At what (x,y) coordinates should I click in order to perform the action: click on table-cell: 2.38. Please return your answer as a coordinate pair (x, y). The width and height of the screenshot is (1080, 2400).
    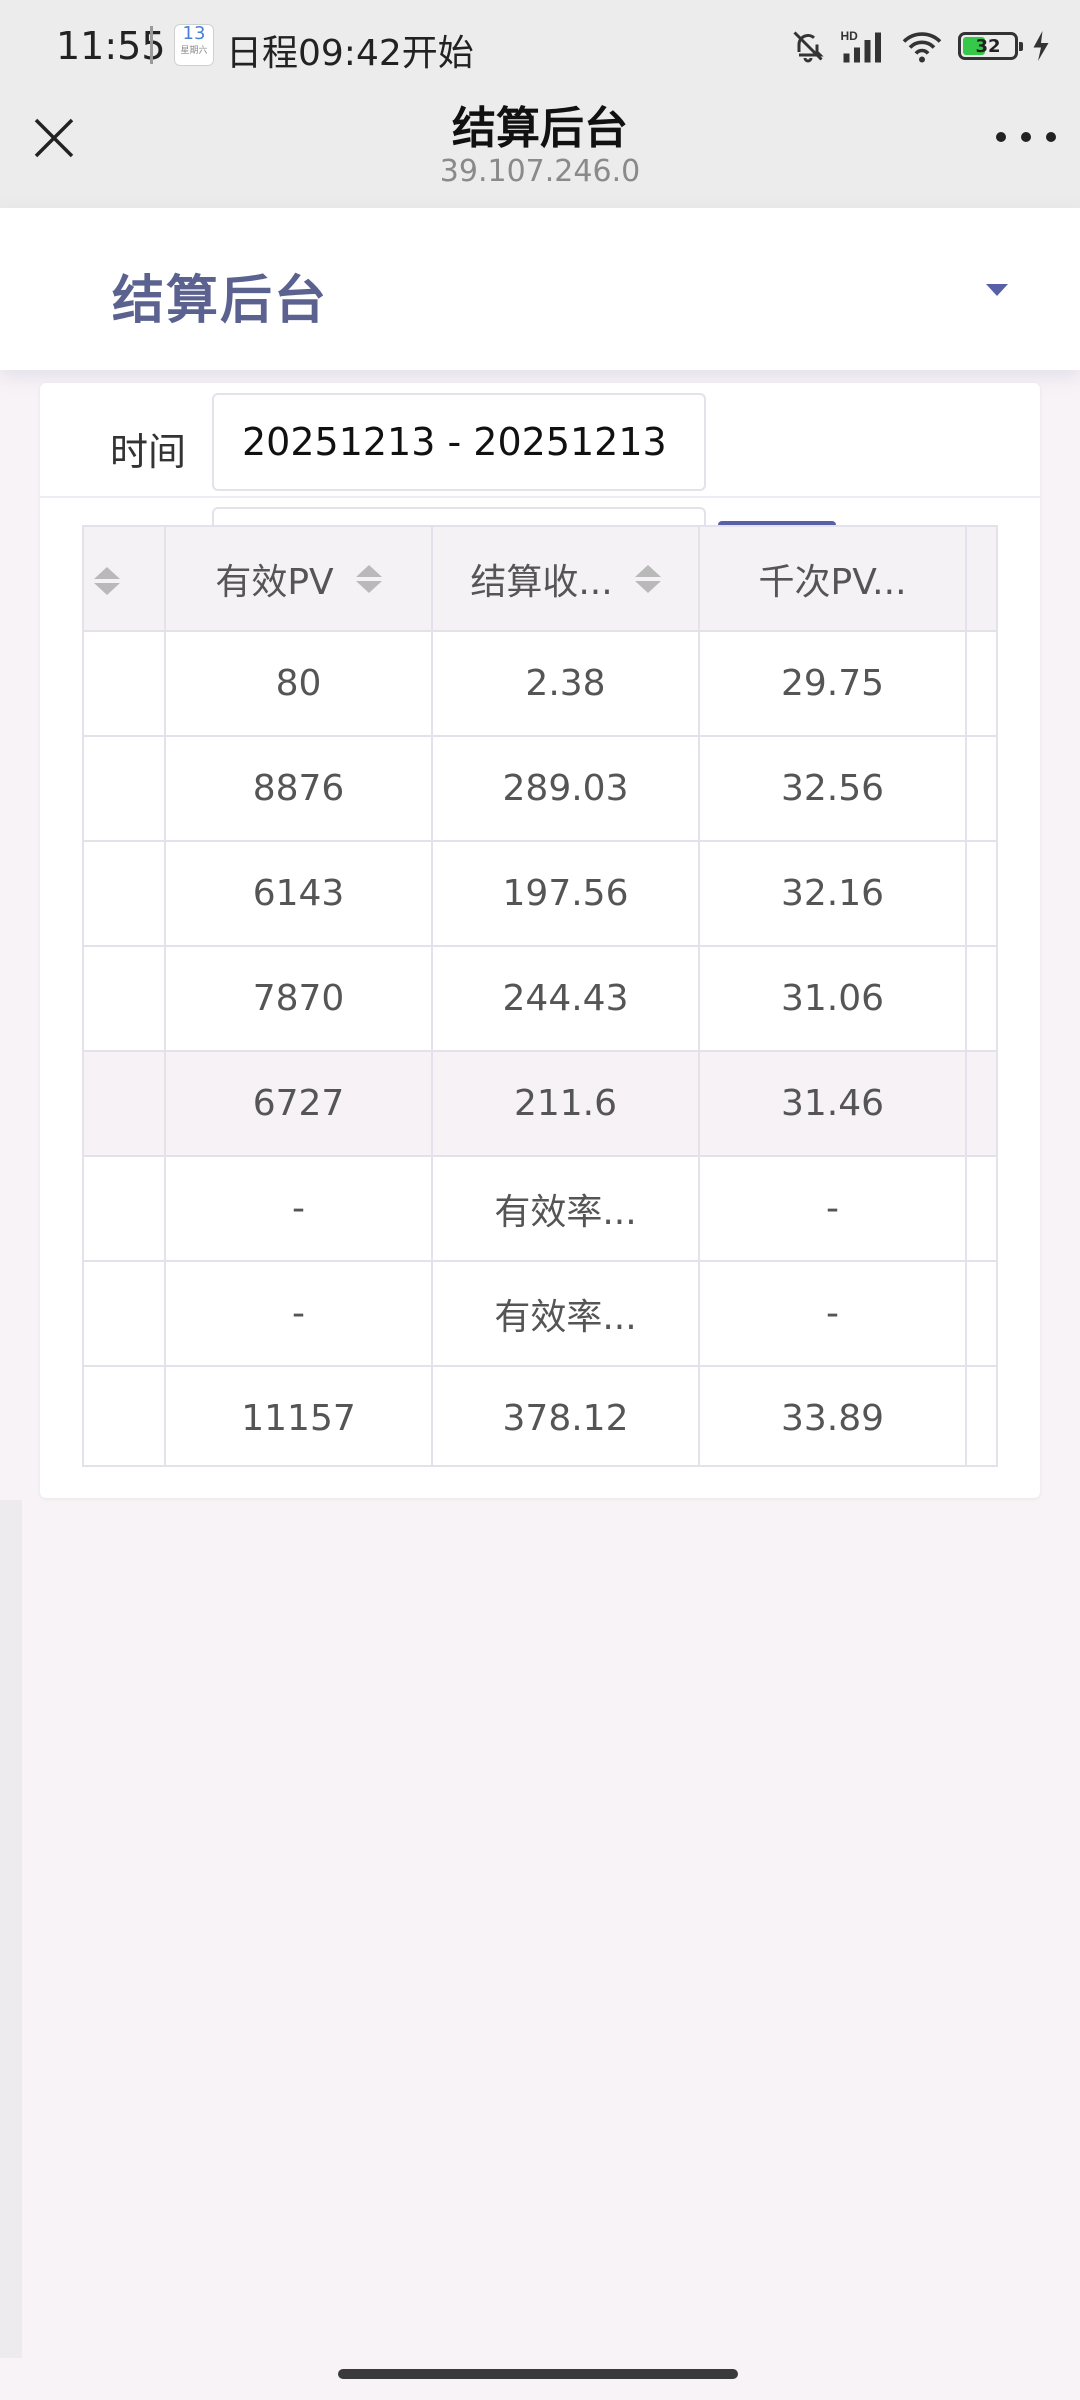
    Looking at the image, I should click on (566, 683).